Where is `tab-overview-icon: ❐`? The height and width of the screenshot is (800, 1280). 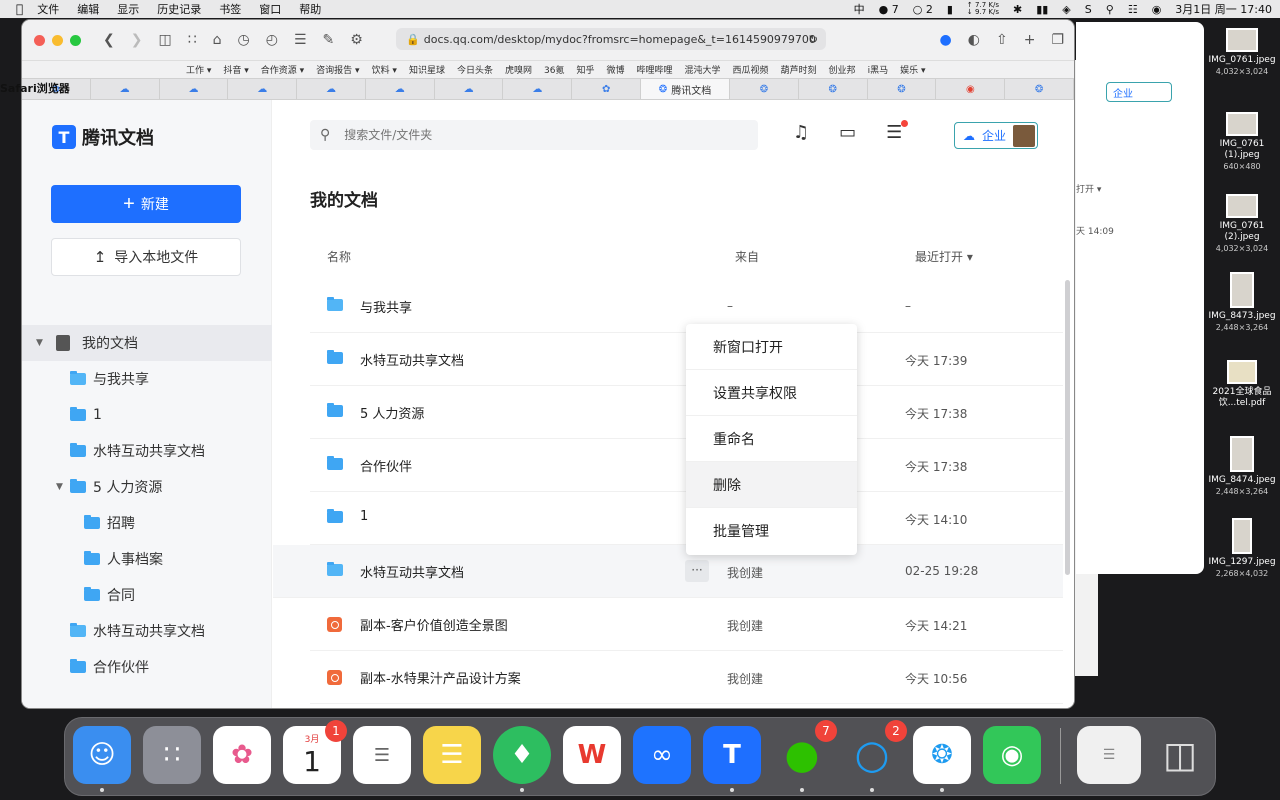
tab-overview-icon: ❐ is located at coordinates (1057, 40).